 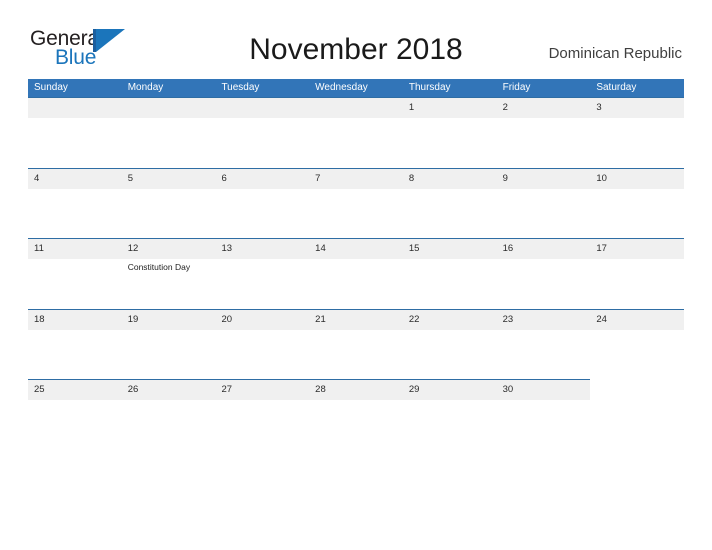 I want to click on day-number: 26, so click(x=133, y=389).